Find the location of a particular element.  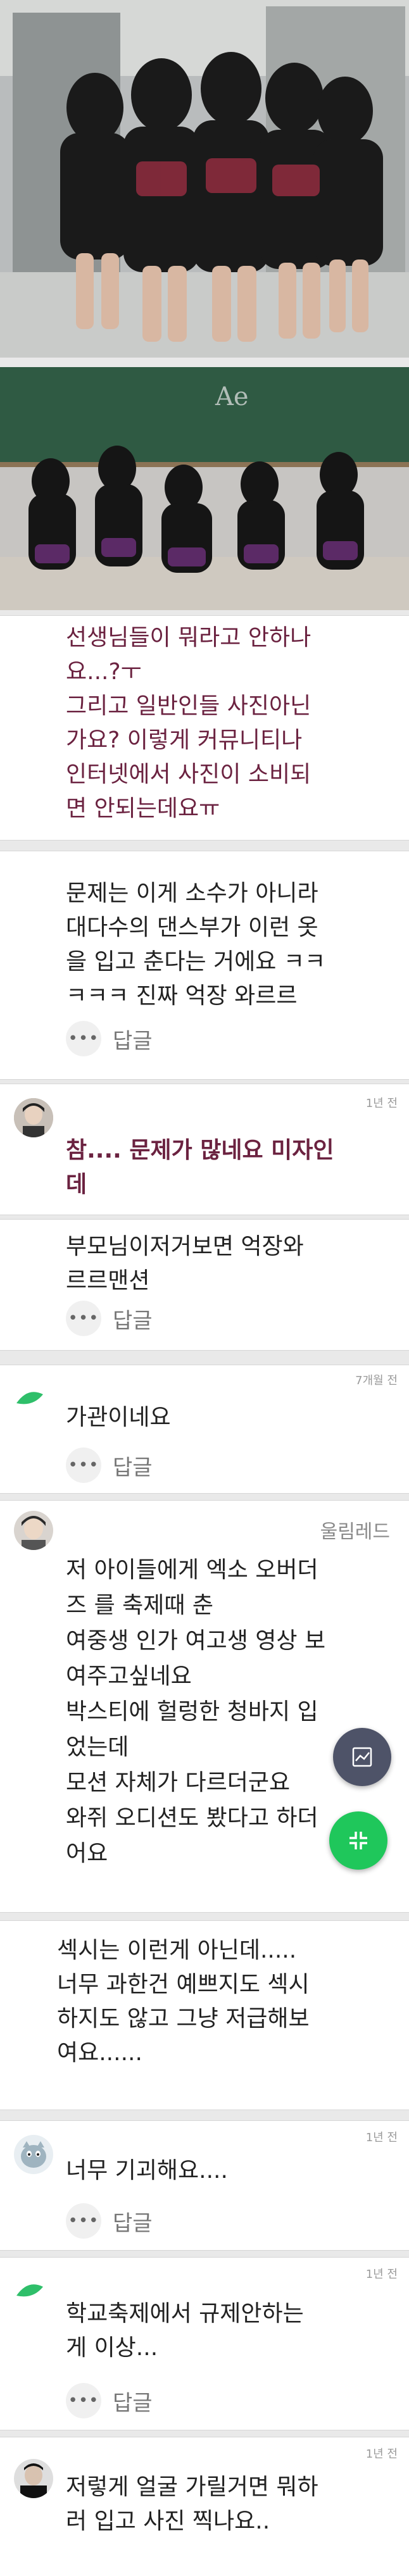

comment-card: 1년 전 학교축제에서 규제안하는 게 이상... ••• 답글 is located at coordinates (204, 2343).